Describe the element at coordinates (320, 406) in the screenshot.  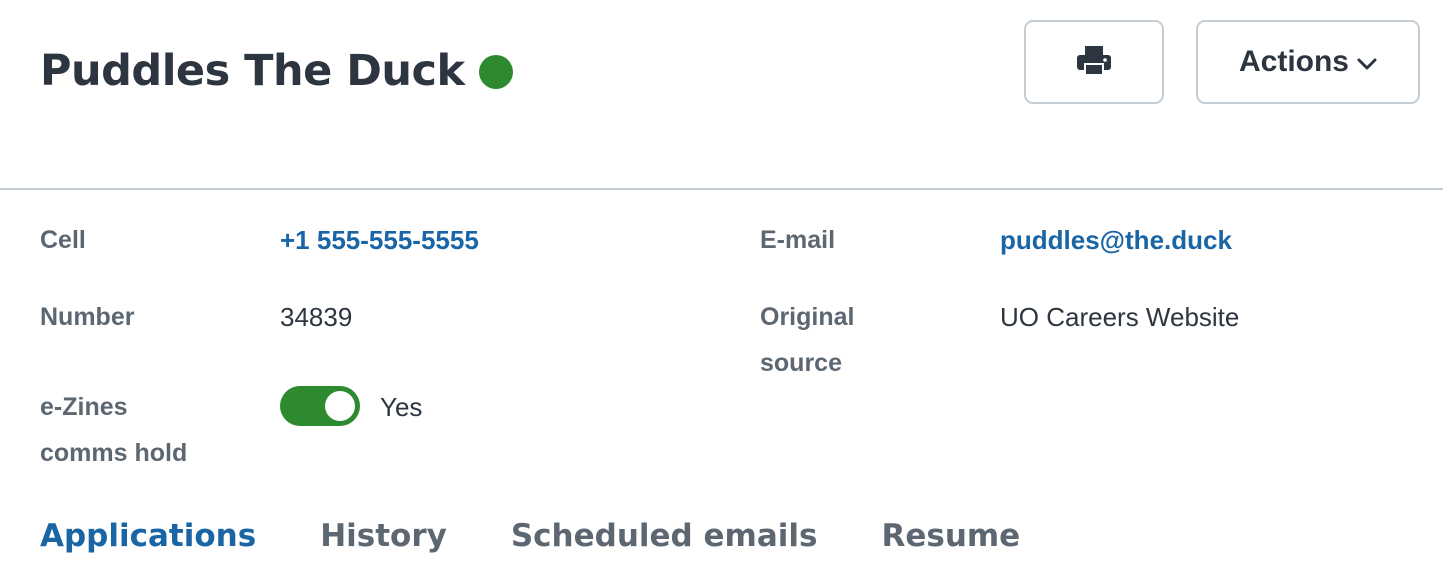
I see `ezines-comms-hold-toggle` at that location.